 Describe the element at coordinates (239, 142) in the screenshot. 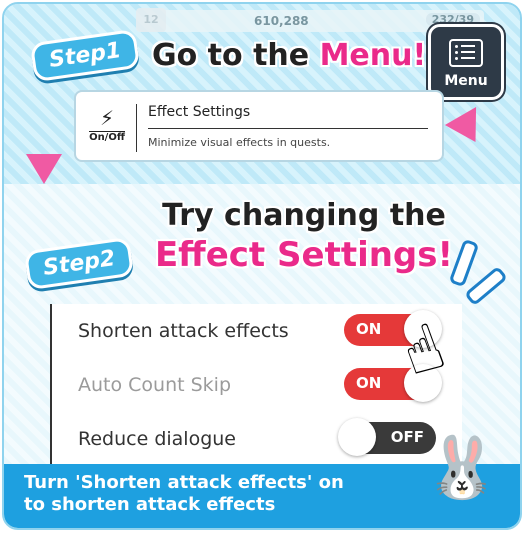

I see `effect-settings-description: Minimize visual effects in quests.` at that location.